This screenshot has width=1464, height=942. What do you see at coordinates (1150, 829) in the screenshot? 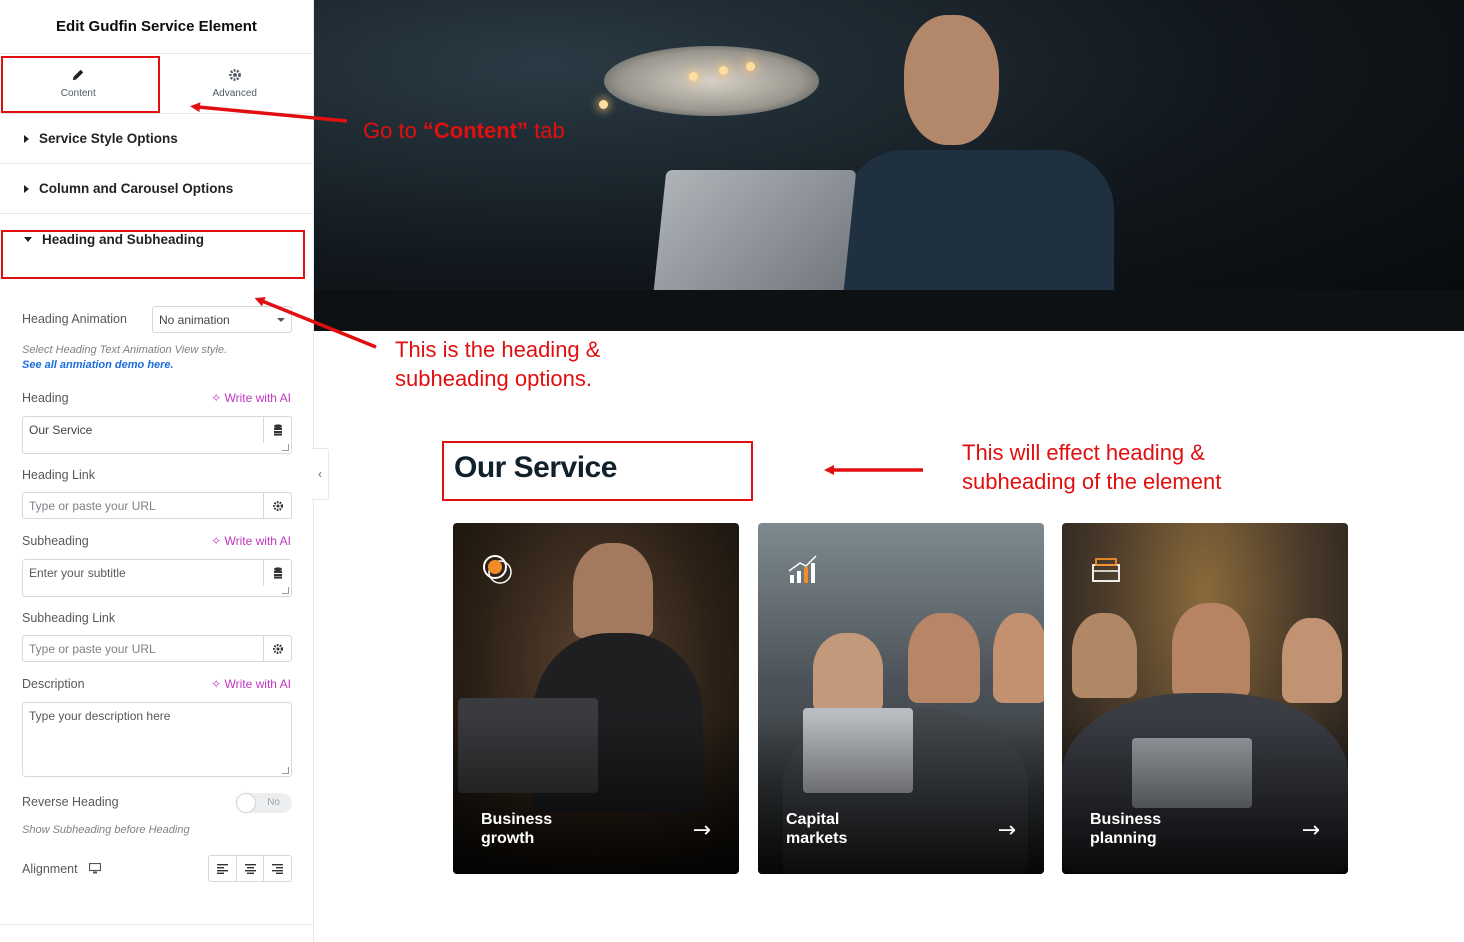
I see `card-title: Business planning` at bounding box center [1150, 829].